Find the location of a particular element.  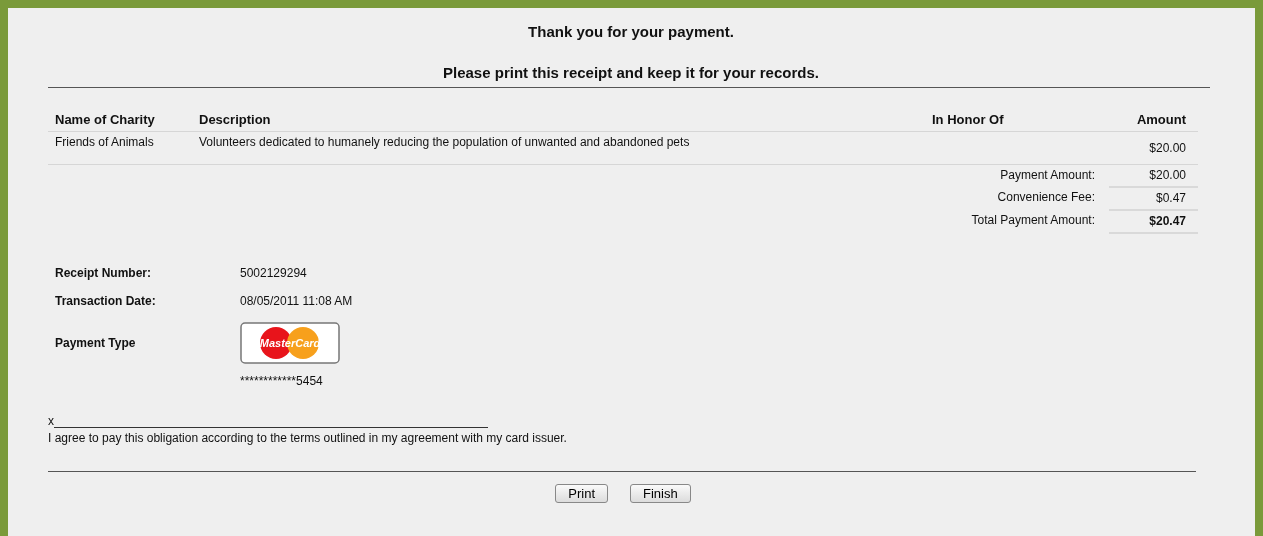

action-button: Print is located at coordinates (581, 493).